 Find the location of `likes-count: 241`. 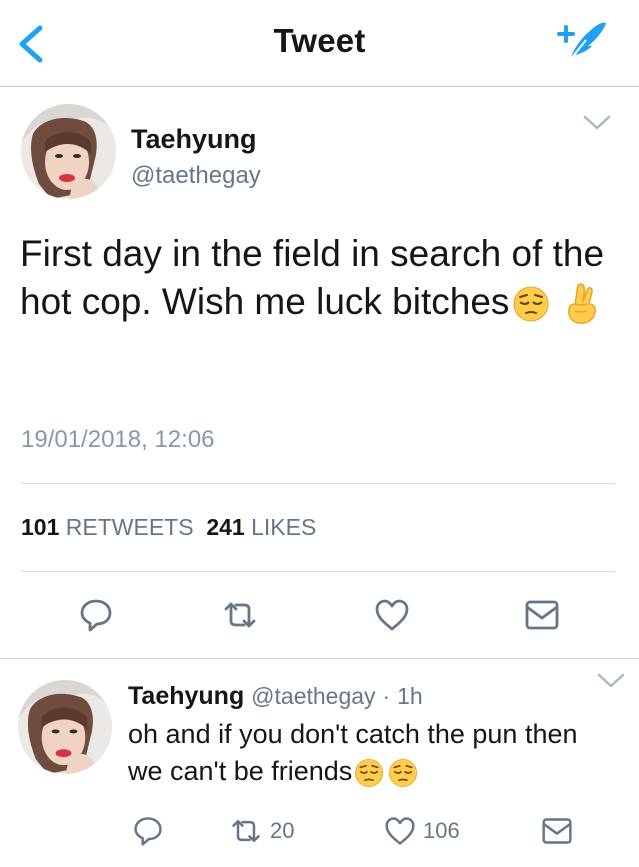

likes-count: 241 is located at coordinates (225, 527).